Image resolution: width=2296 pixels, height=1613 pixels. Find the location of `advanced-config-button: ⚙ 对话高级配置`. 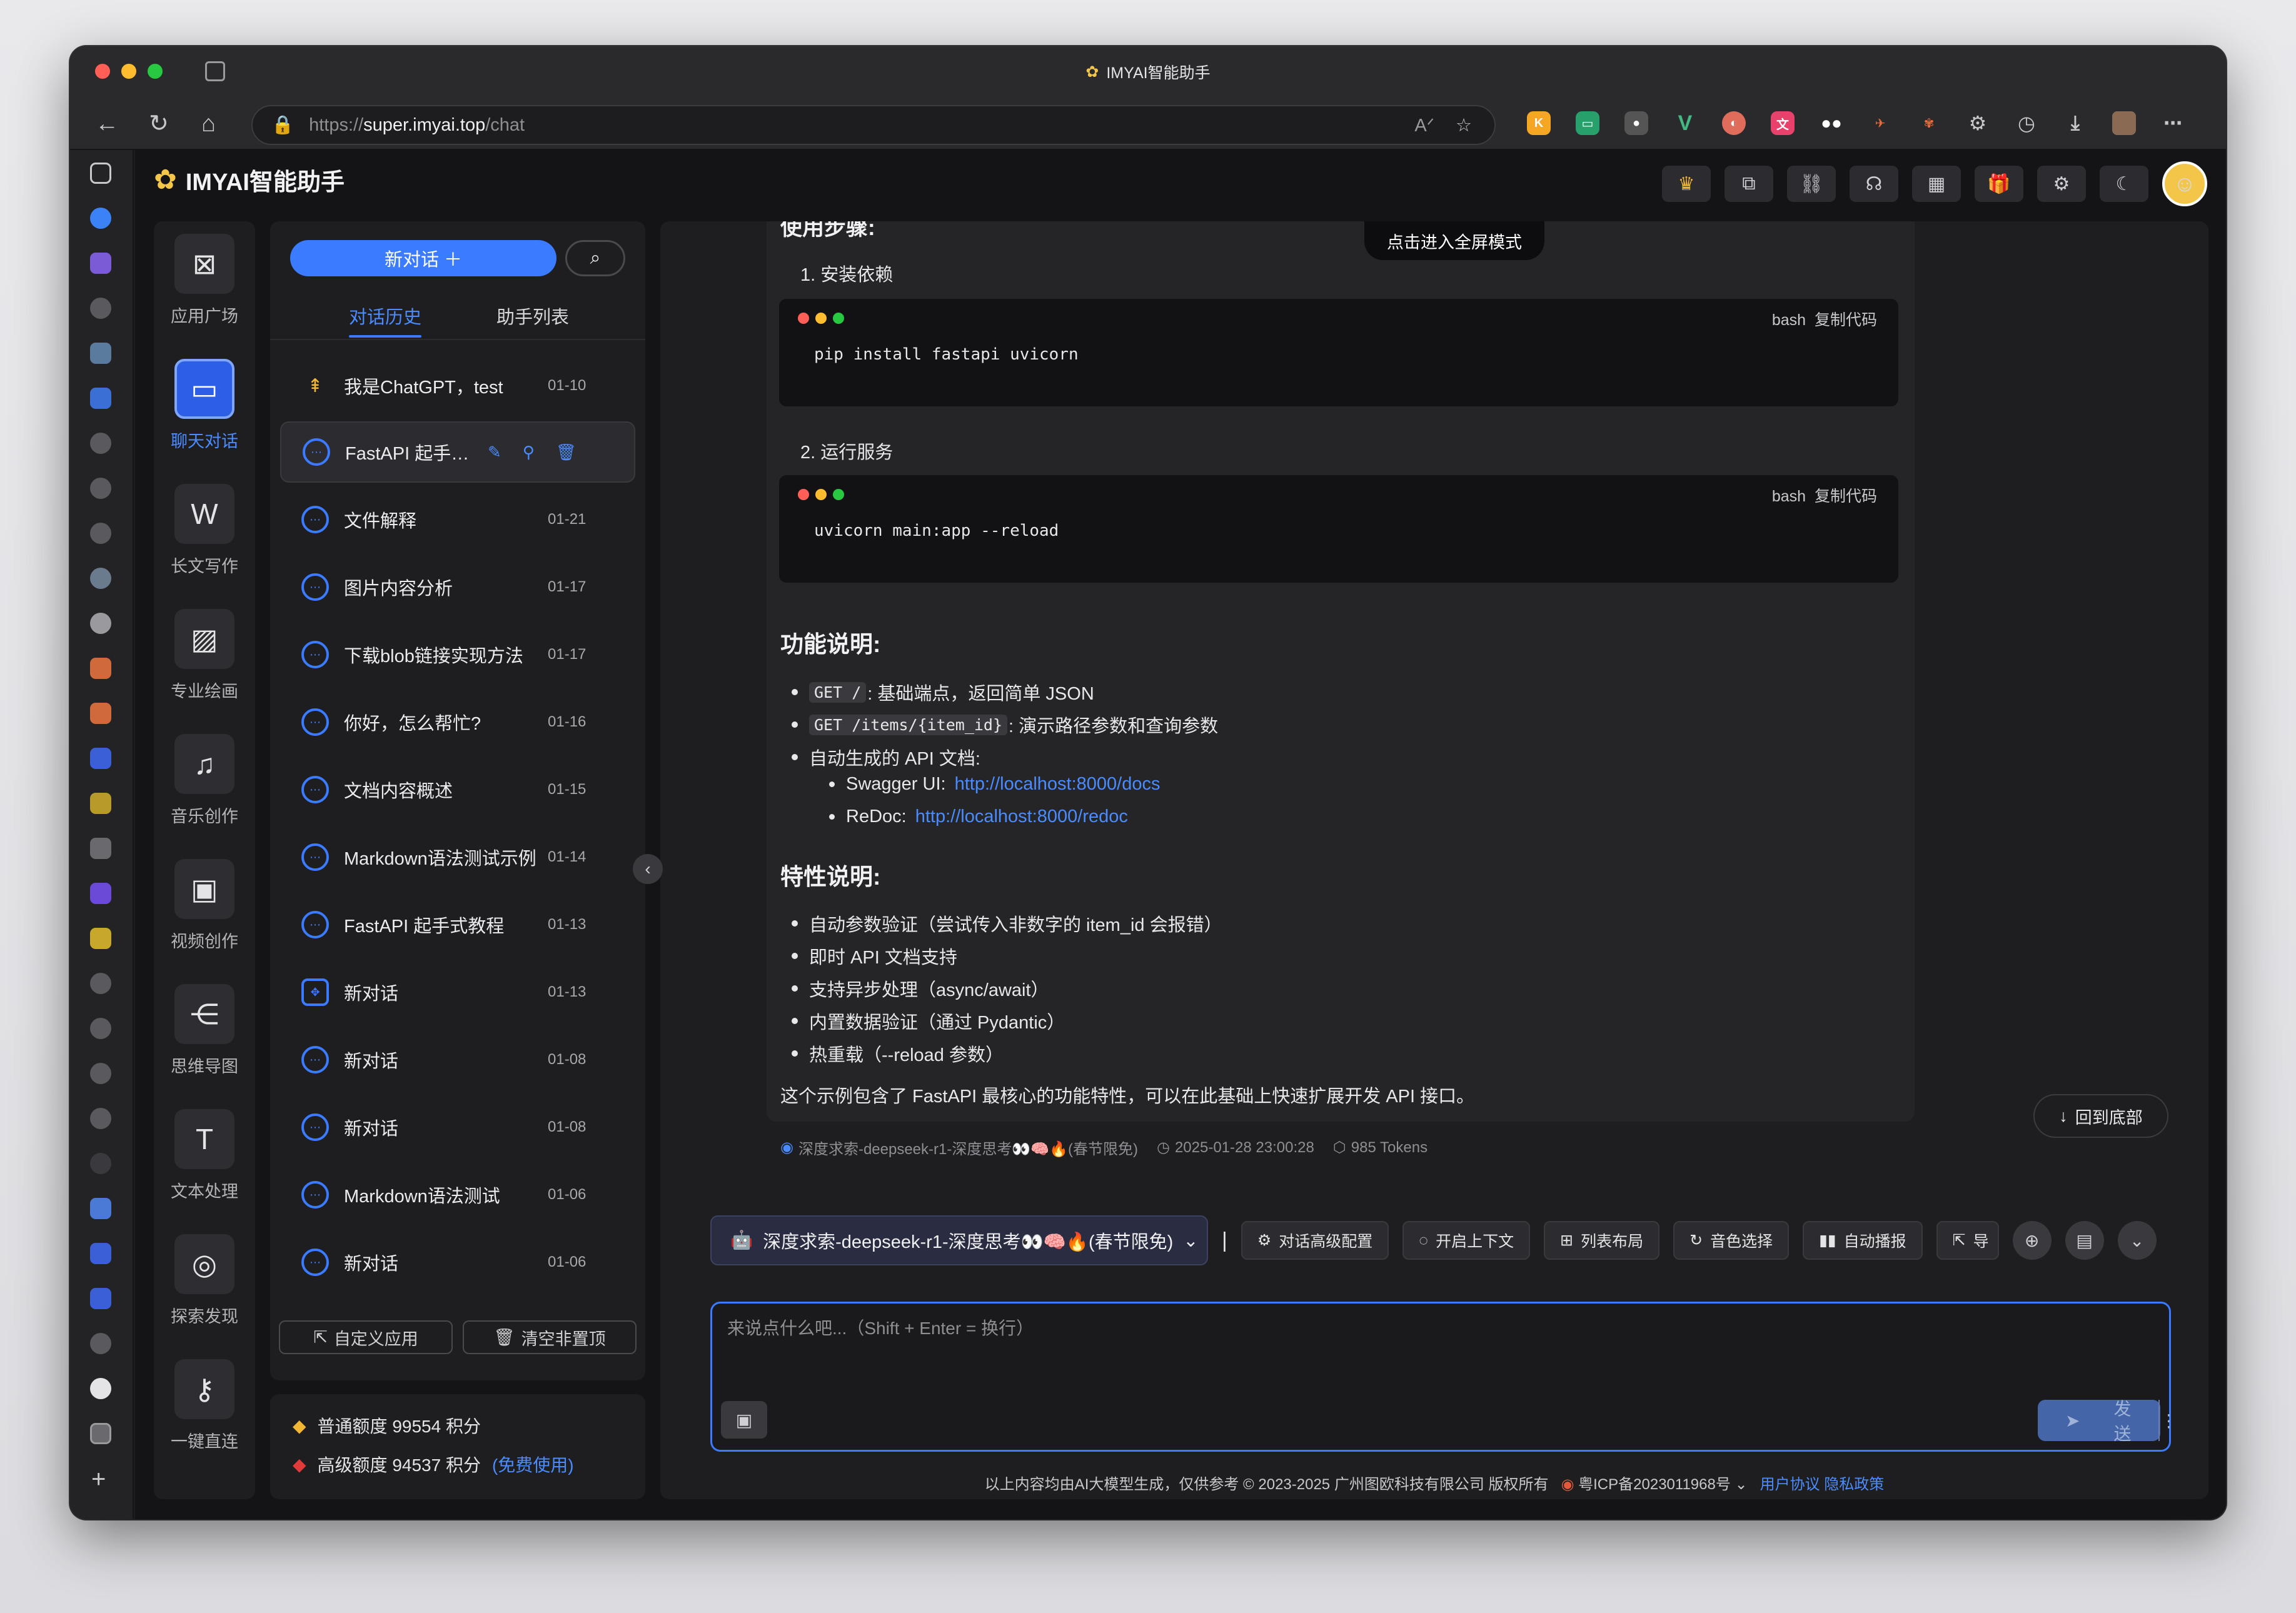

advanced-config-button: ⚙ 对话高级配置 is located at coordinates (1315, 1241).